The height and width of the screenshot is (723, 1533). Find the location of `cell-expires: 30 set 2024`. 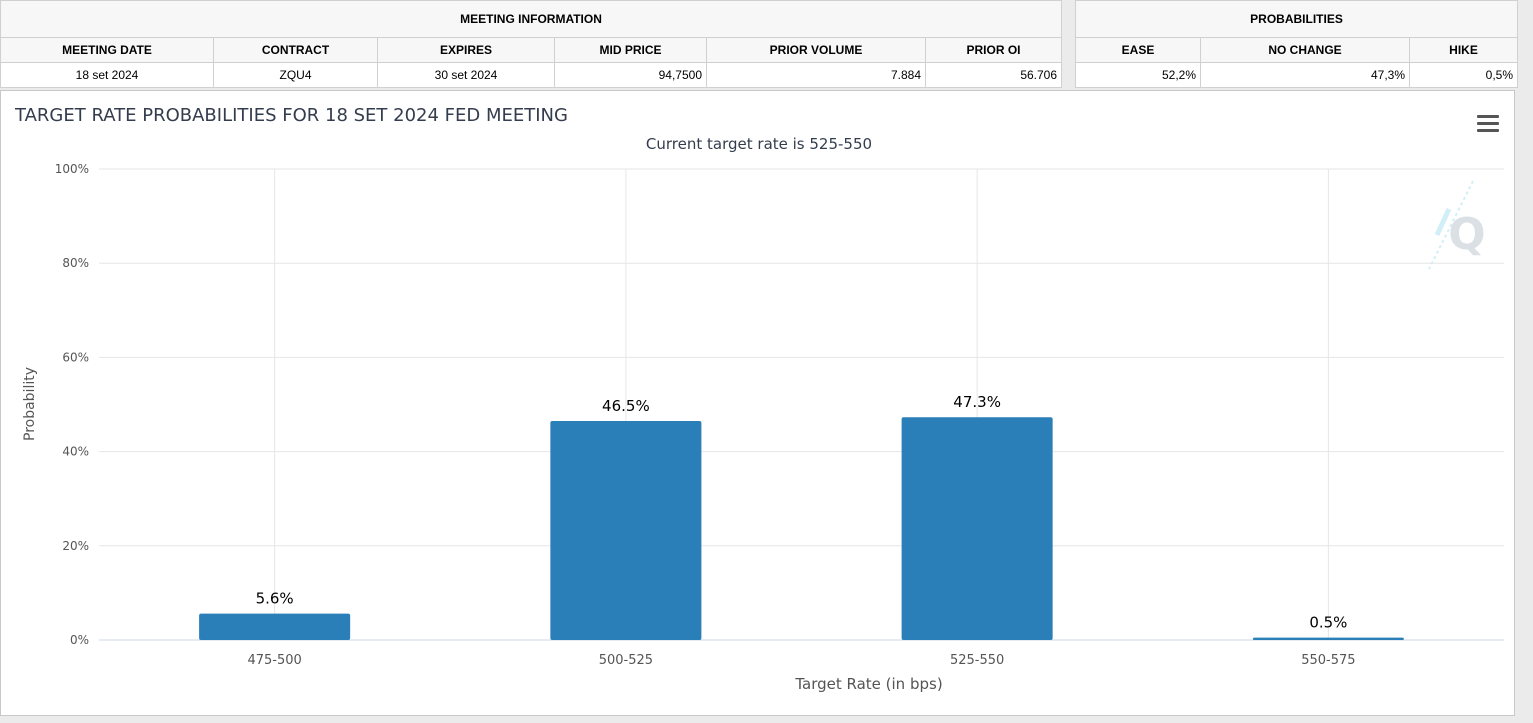

cell-expires: 30 set 2024 is located at coordinates (466, 75).